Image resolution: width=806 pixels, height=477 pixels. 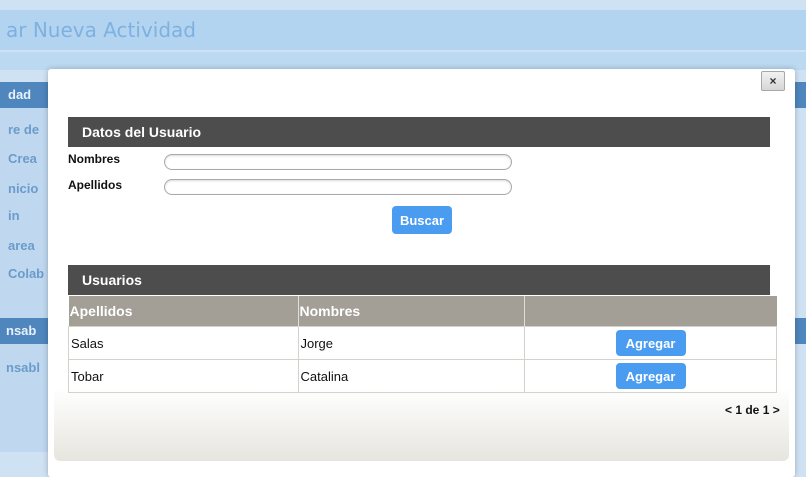 I want to click on nombres-input, so click(x=338, y=162).